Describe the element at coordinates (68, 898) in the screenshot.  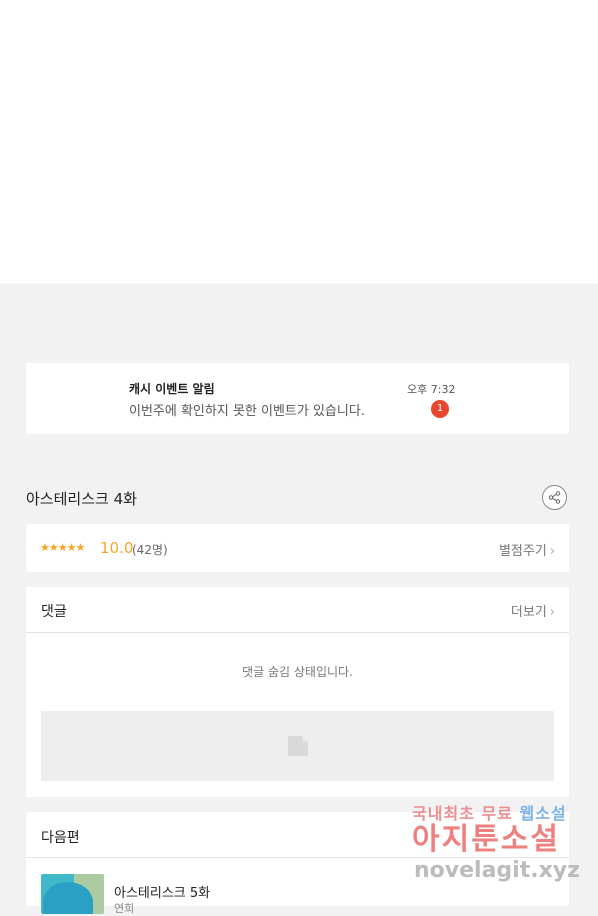
I see `thumbnail-figure` at that location.